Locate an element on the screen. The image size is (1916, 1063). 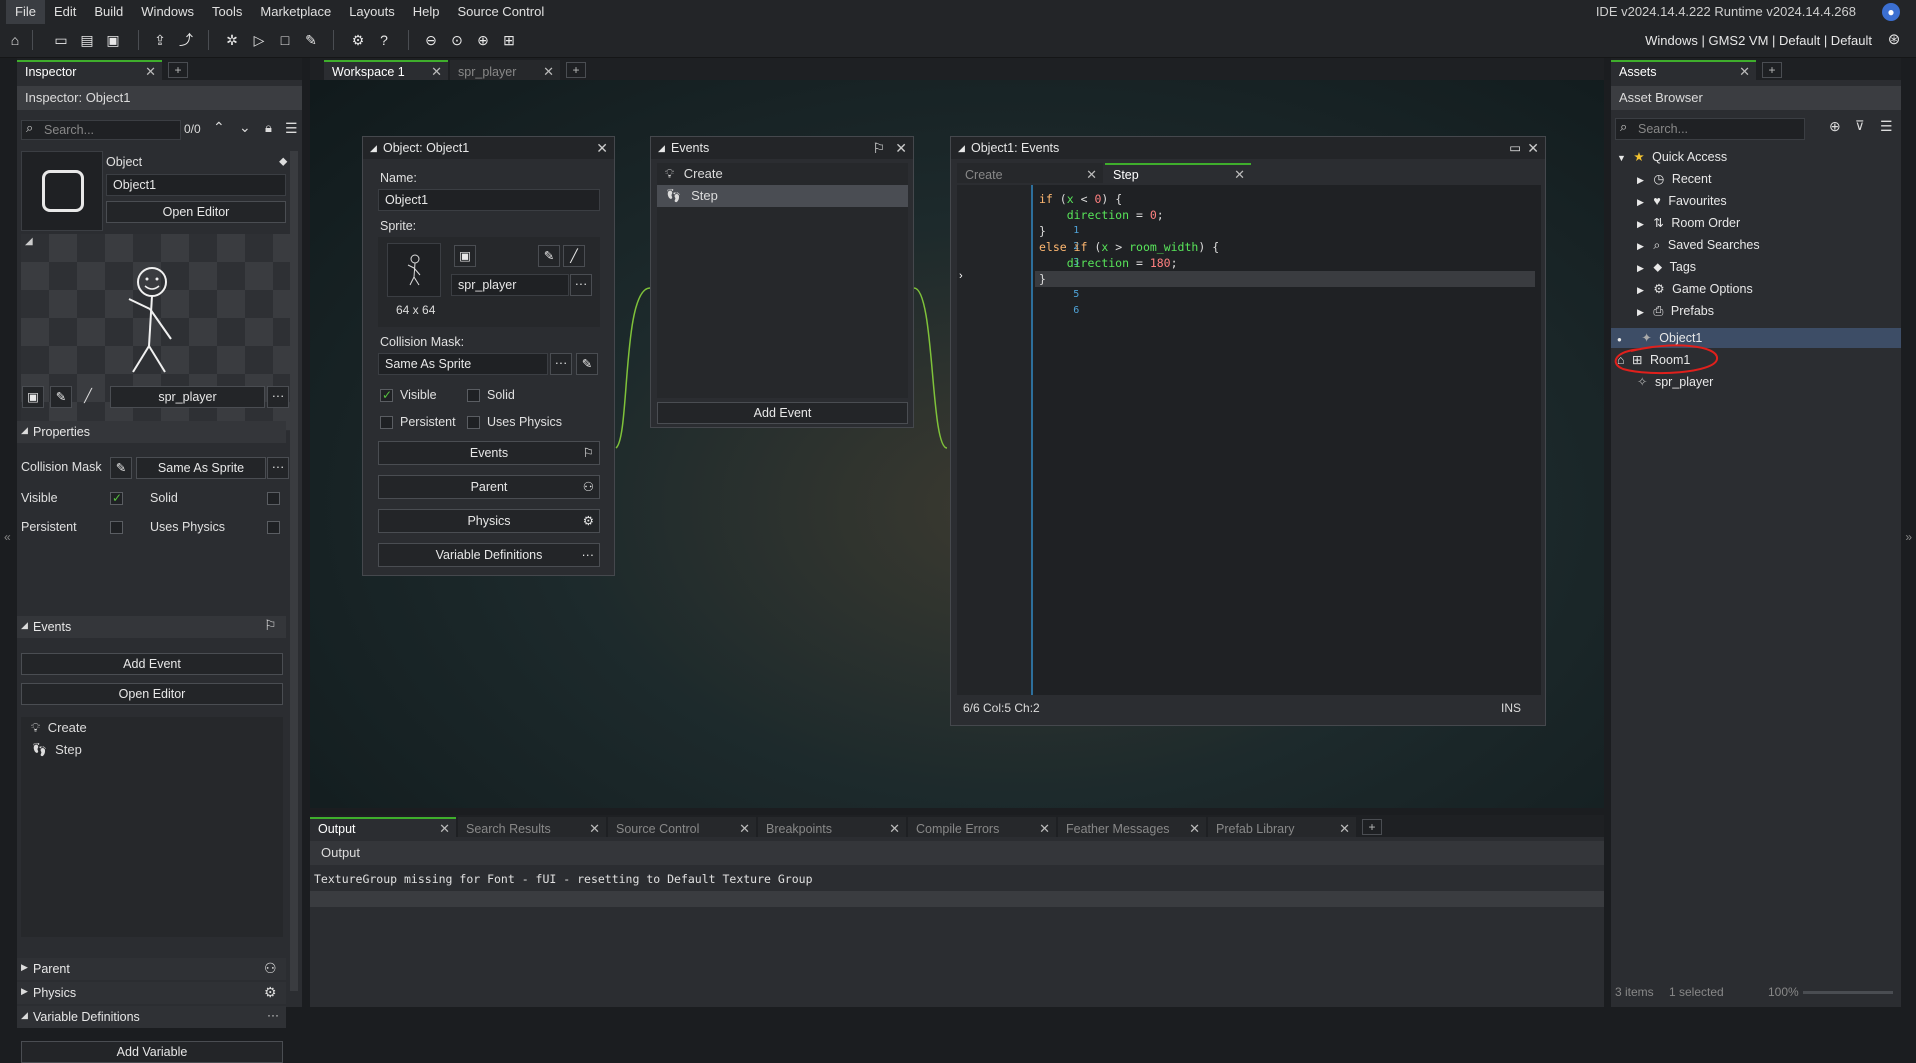
properties-header: Properties is located at coordinates (151, 432).